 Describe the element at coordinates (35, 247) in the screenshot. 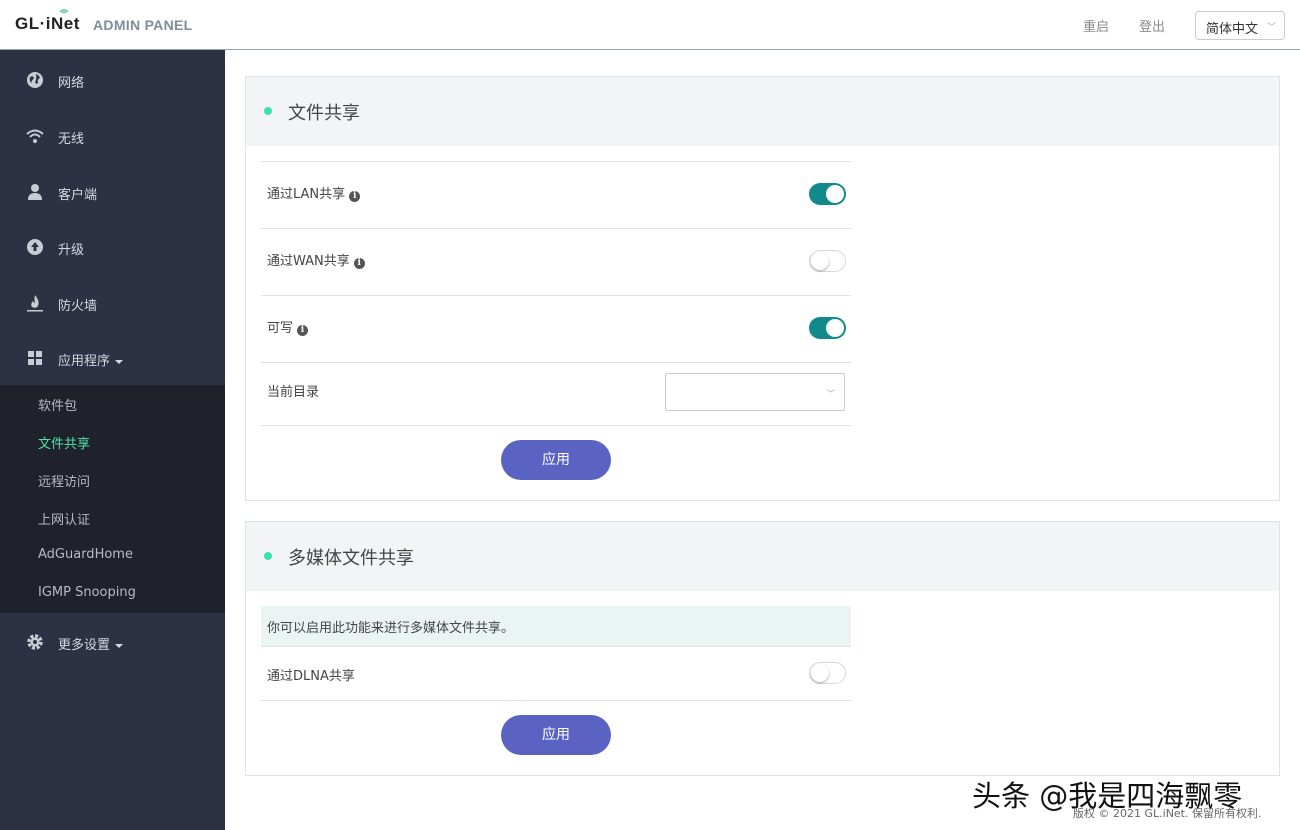

I see `upload-icon` at that location.